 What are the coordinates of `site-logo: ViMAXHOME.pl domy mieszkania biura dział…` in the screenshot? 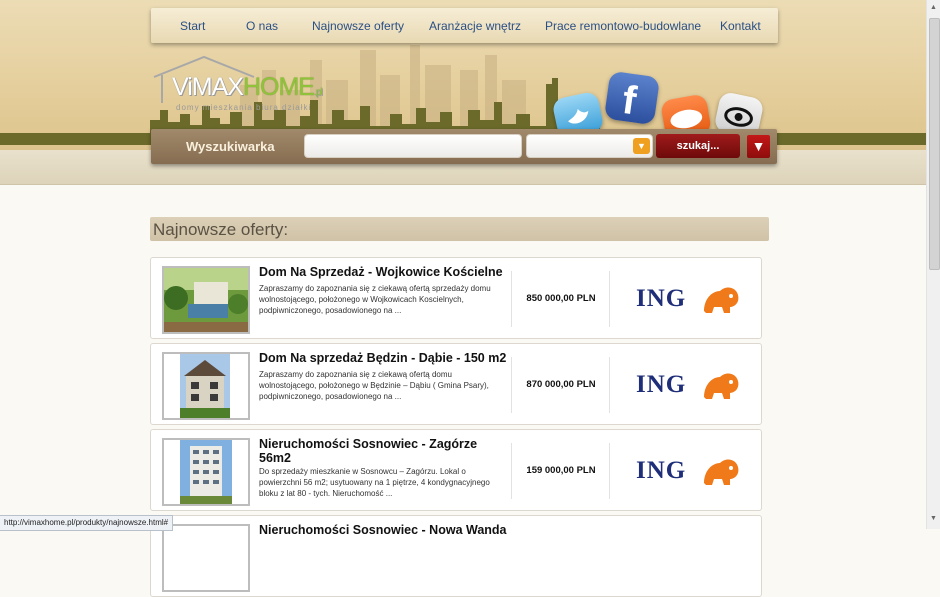 It's located at (237, 85).